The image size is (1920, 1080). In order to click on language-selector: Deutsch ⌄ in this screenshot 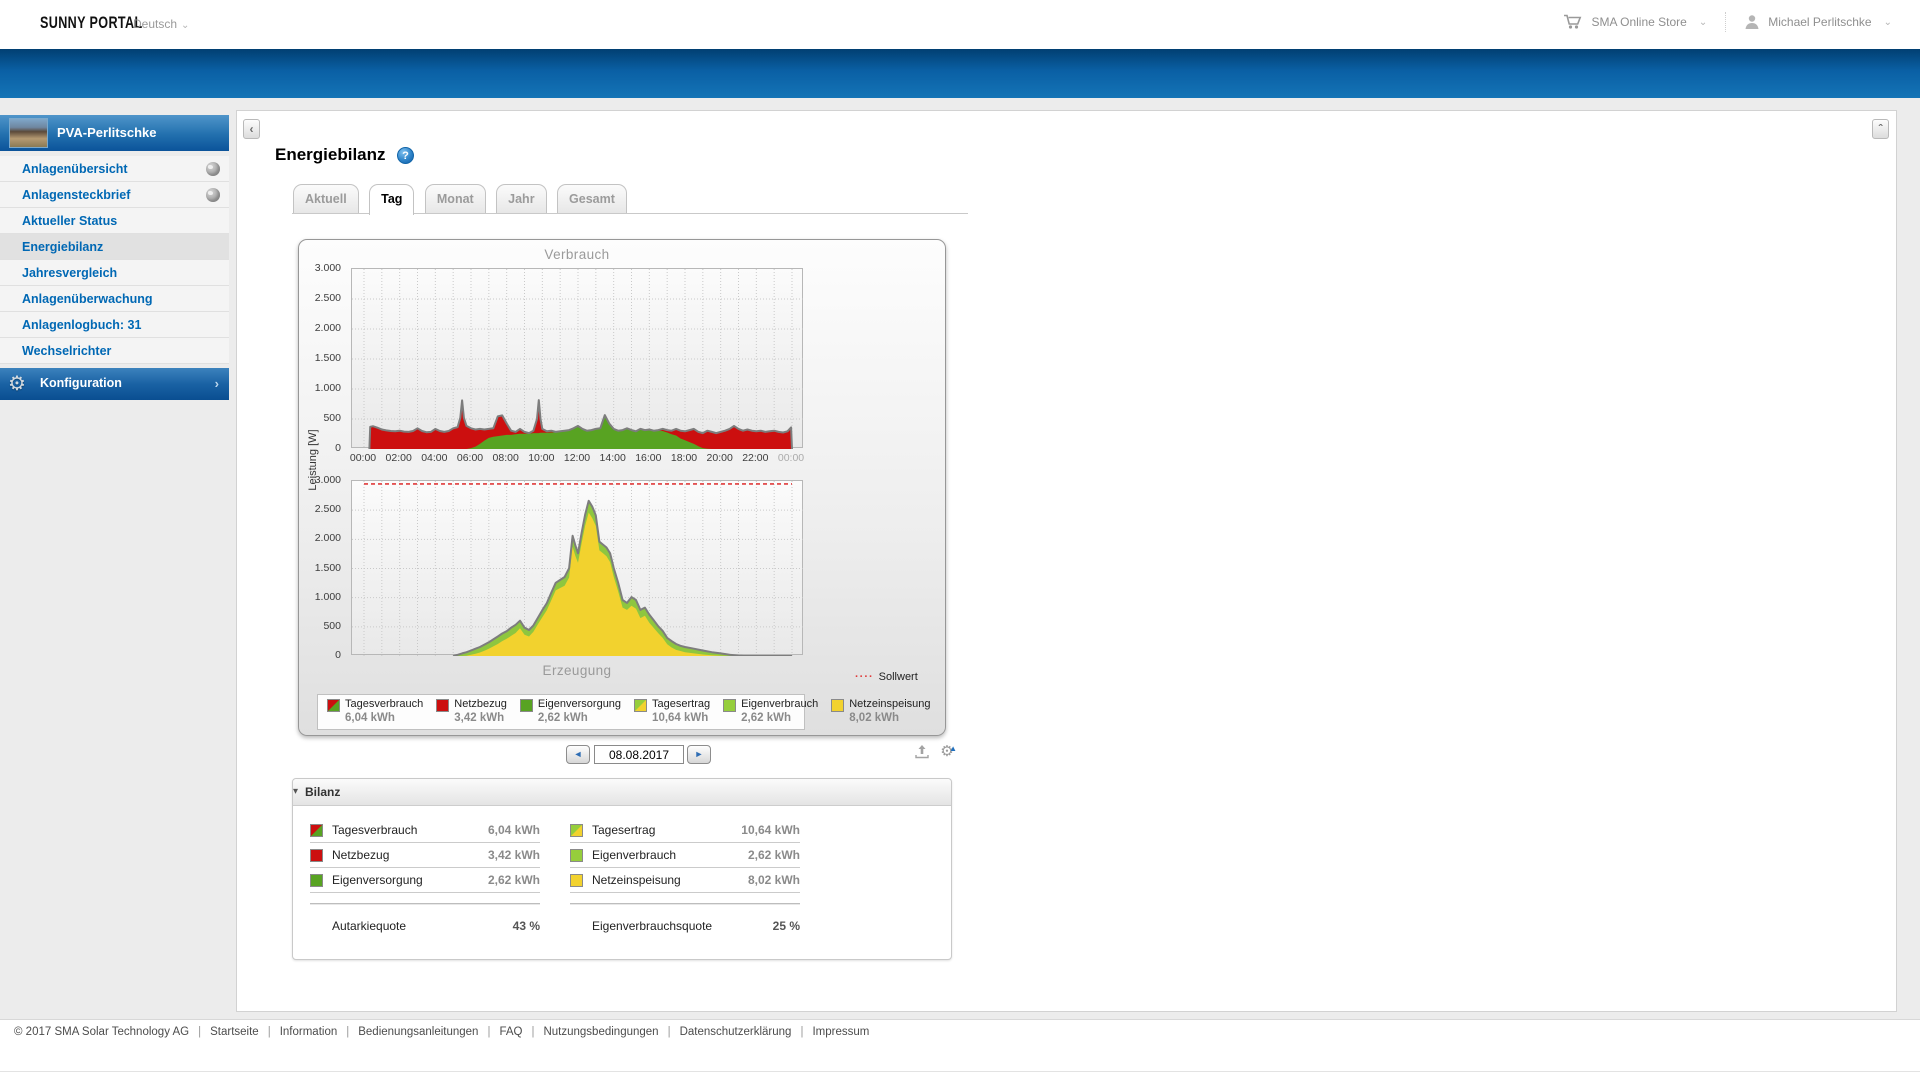, I will do `click(161, 24)`.